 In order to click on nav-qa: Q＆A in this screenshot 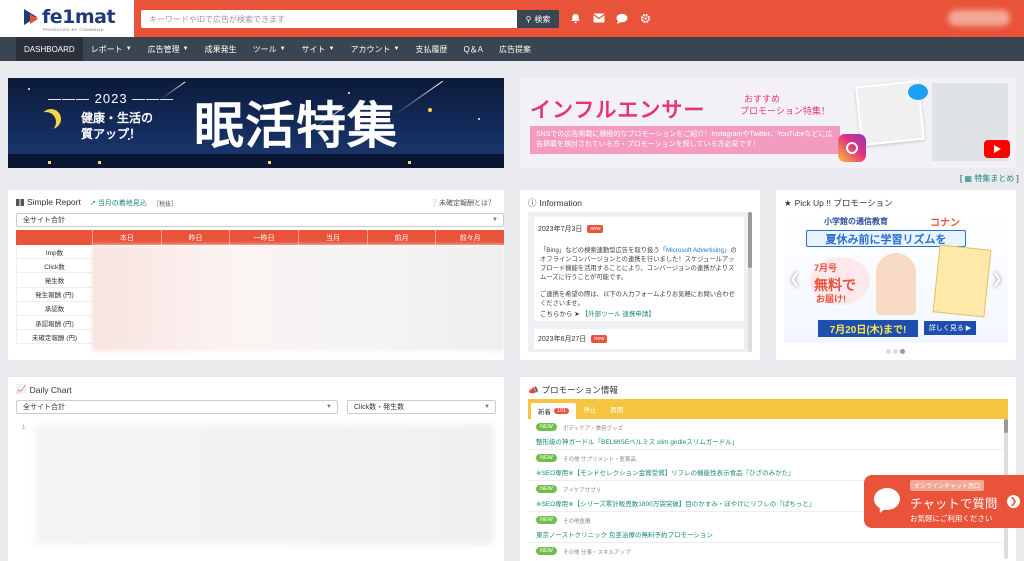, I will do `click(473, 49)`.